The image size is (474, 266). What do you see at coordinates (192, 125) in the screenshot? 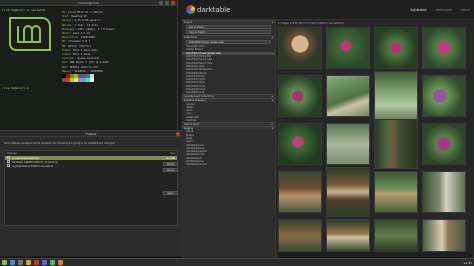
I see `section-history-label: history stack` at bounding box center [192, 125].